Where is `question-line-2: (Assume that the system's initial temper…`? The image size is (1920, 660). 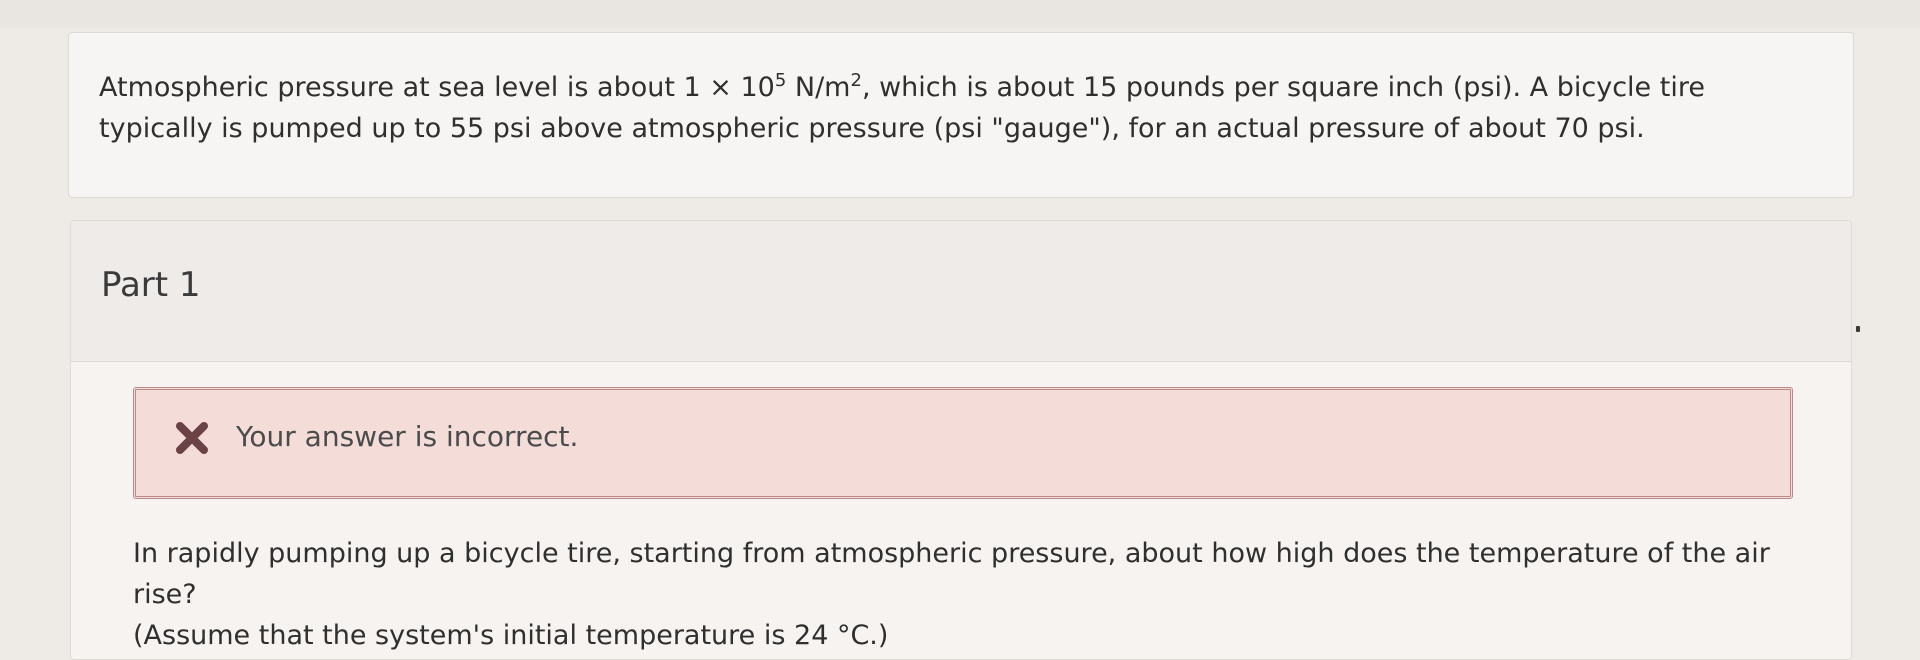
question-line-2: (Assume that the system's initial temper… is located at coordinates (511, 635).